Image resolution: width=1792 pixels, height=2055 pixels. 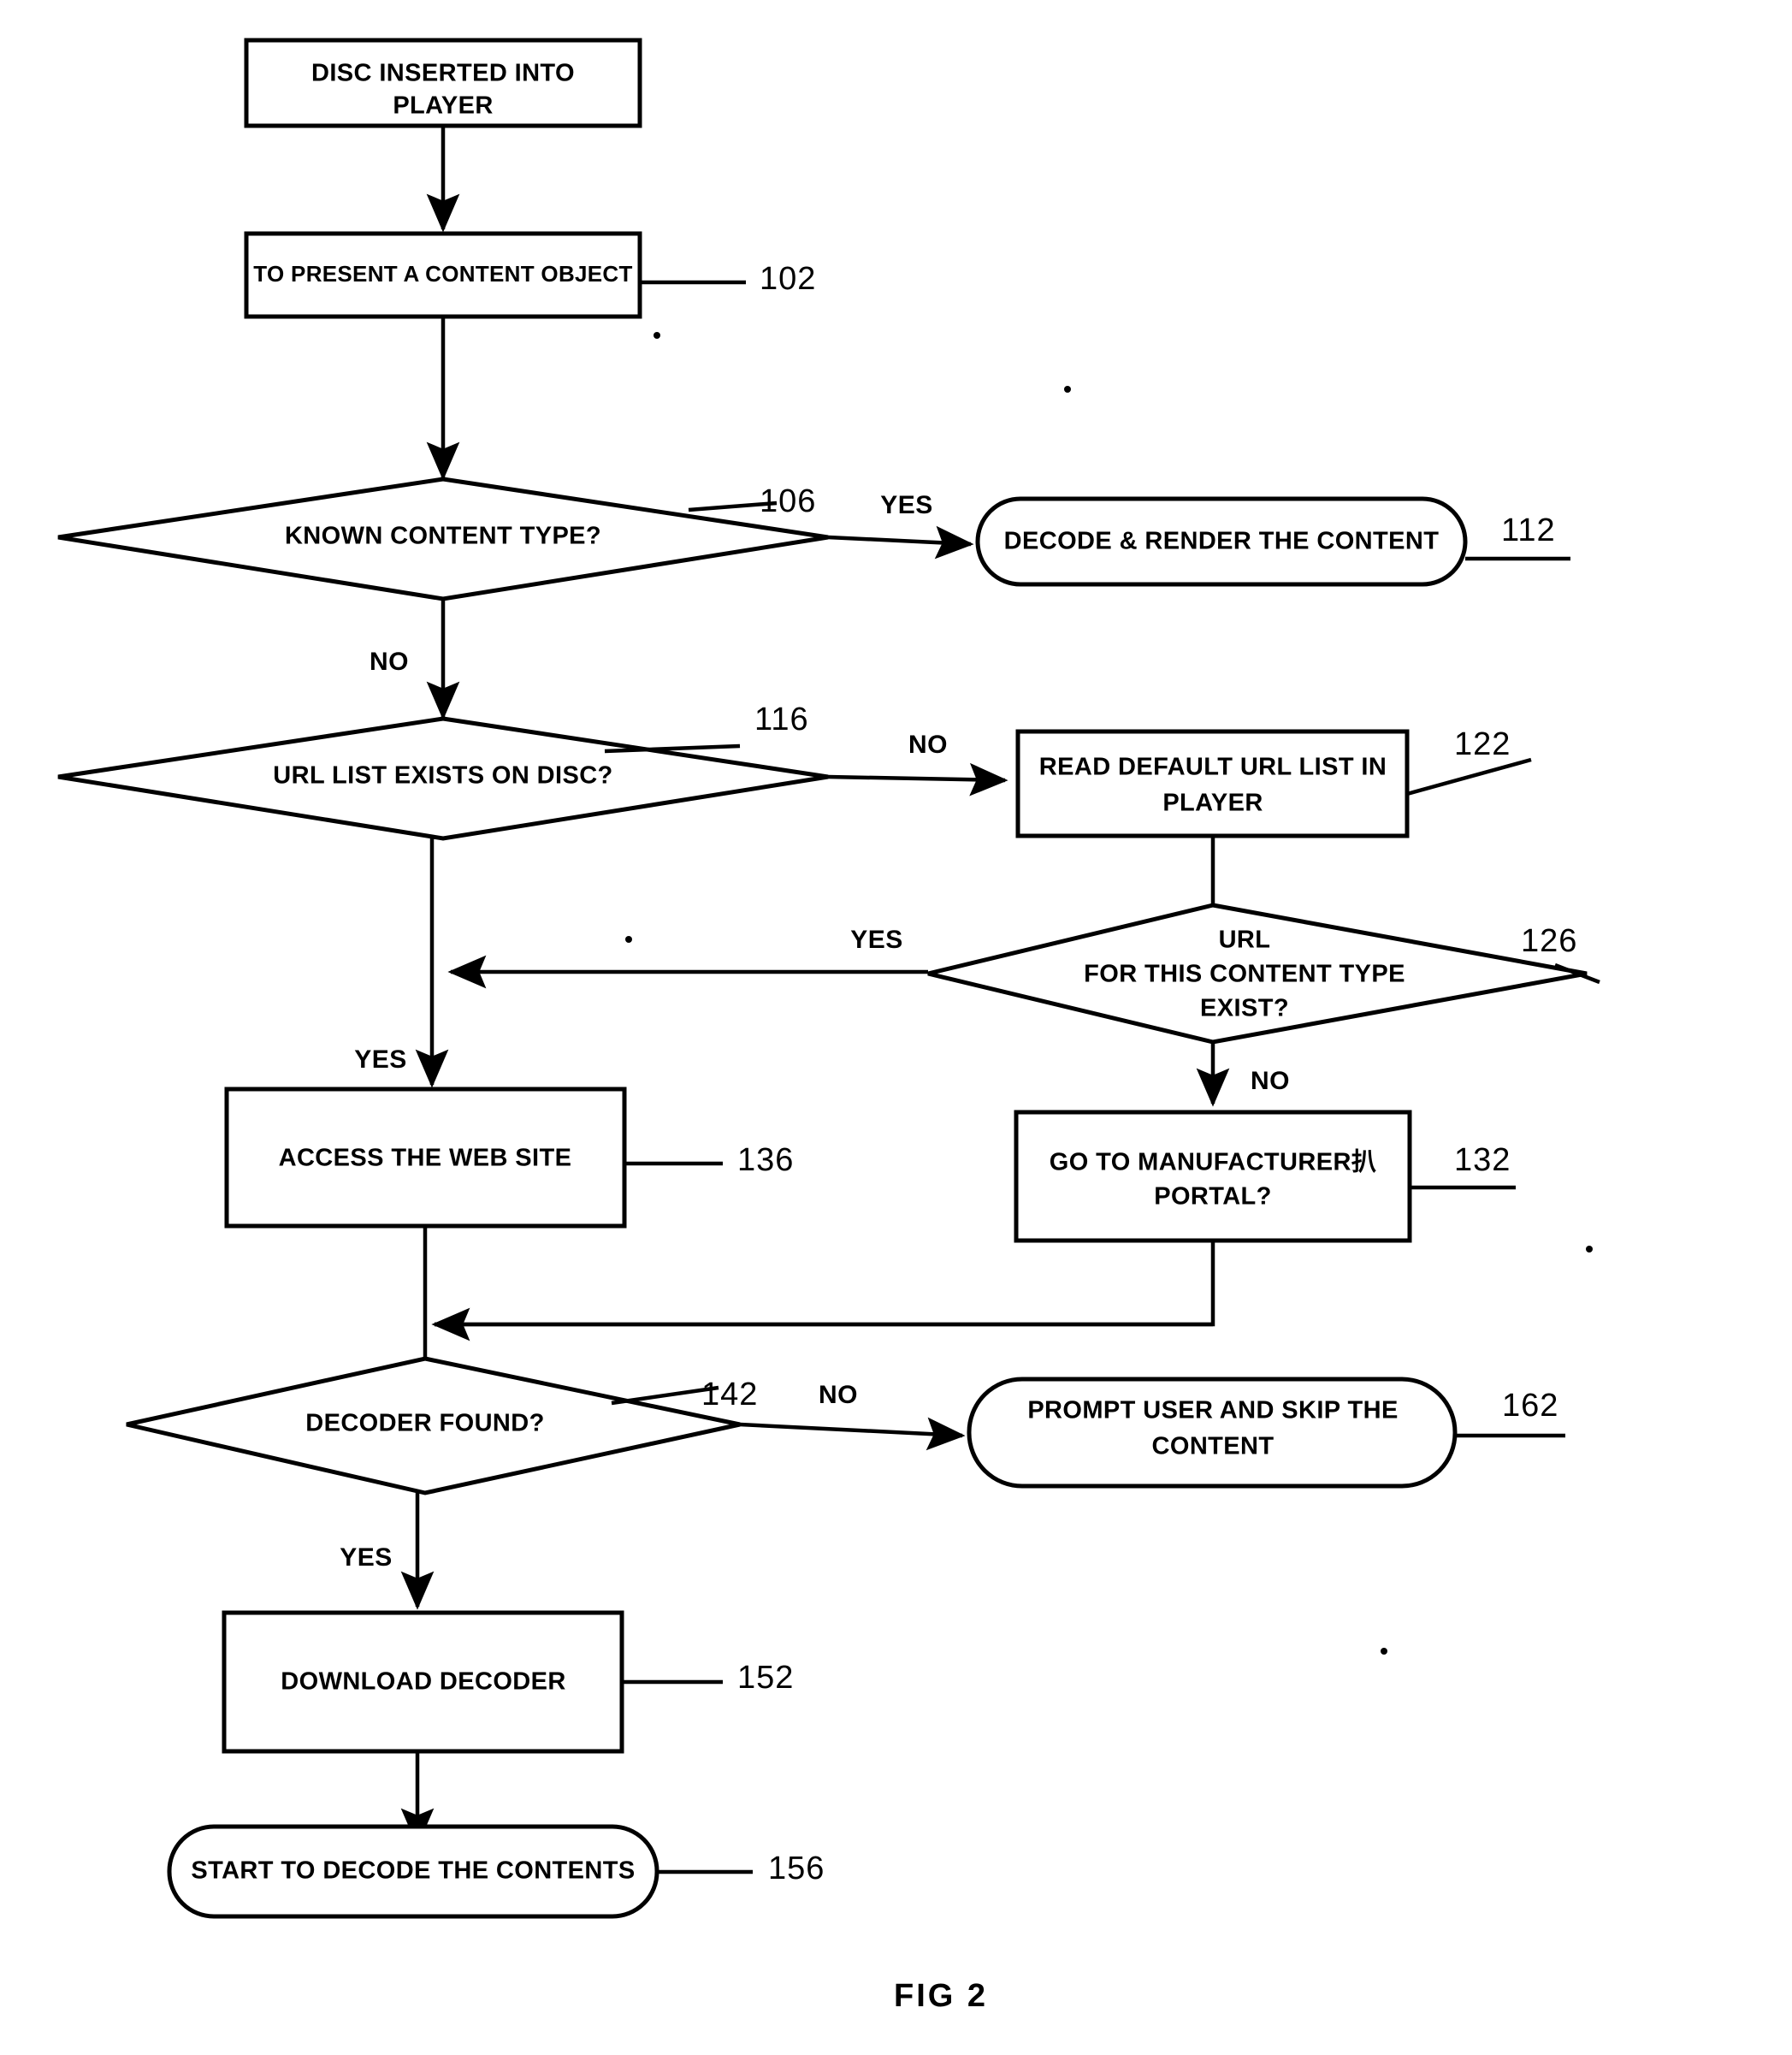 What do you see at coordinates (917, 779) in the screenshot?
I see `connector-url-list-no` at bounding box center [917, 779].